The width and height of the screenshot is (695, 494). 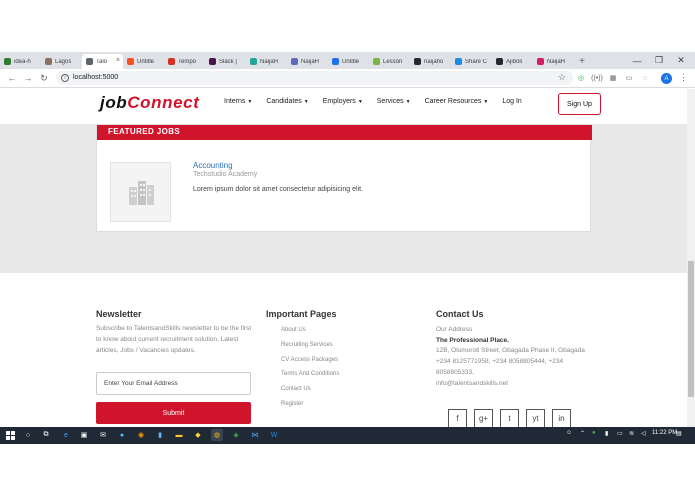 What do you see at coordinates (236, 435) in the screenshot?
I see `app-icon: ◈` at bounding box center [236, 435].